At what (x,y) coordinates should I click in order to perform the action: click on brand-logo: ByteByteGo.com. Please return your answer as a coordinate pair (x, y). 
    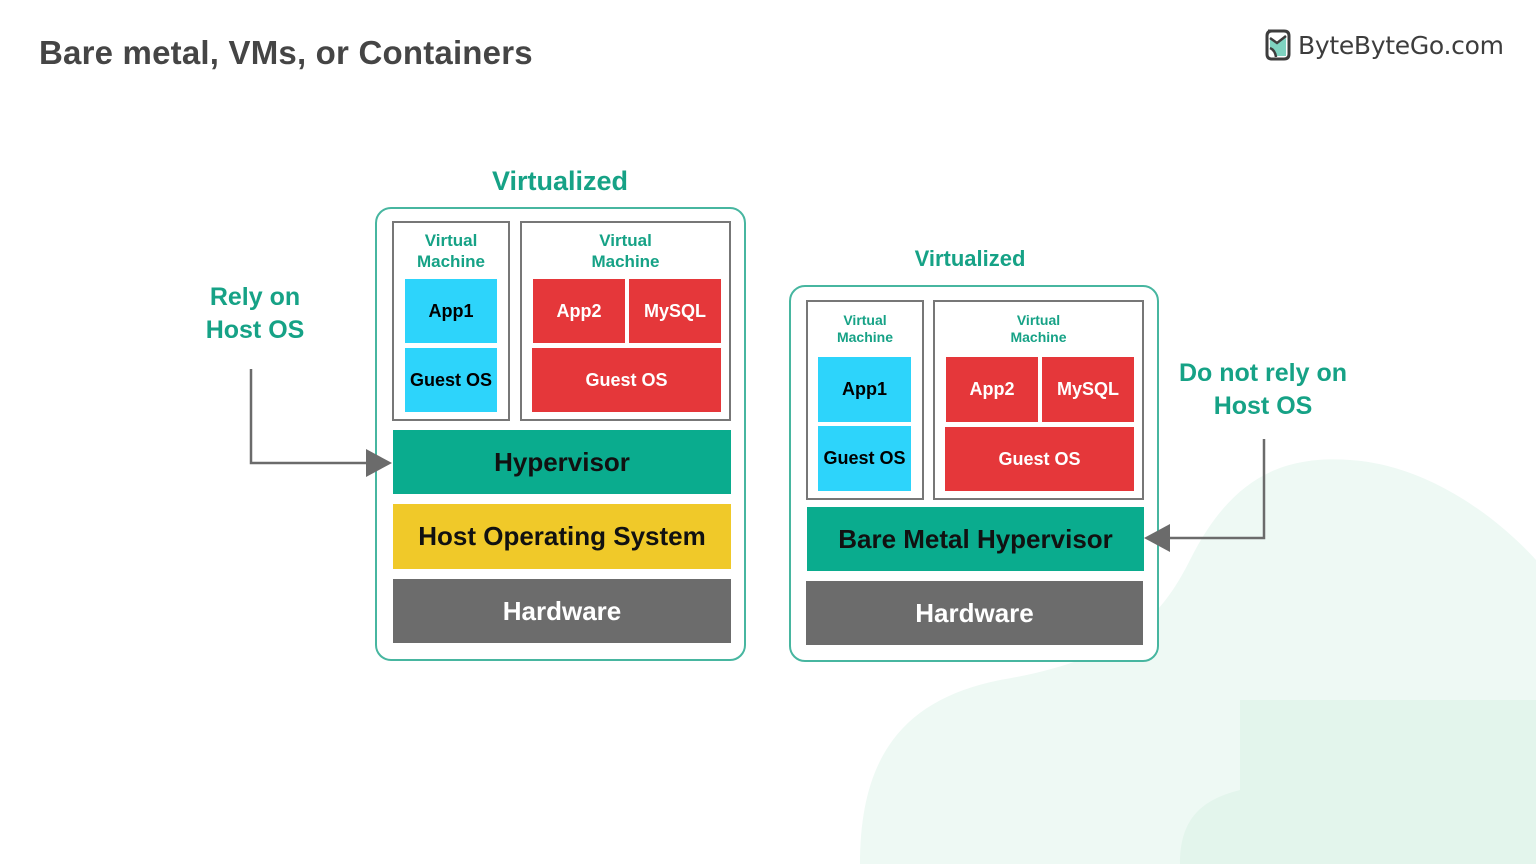
    Looking at the image, I should click on (1384, 45).